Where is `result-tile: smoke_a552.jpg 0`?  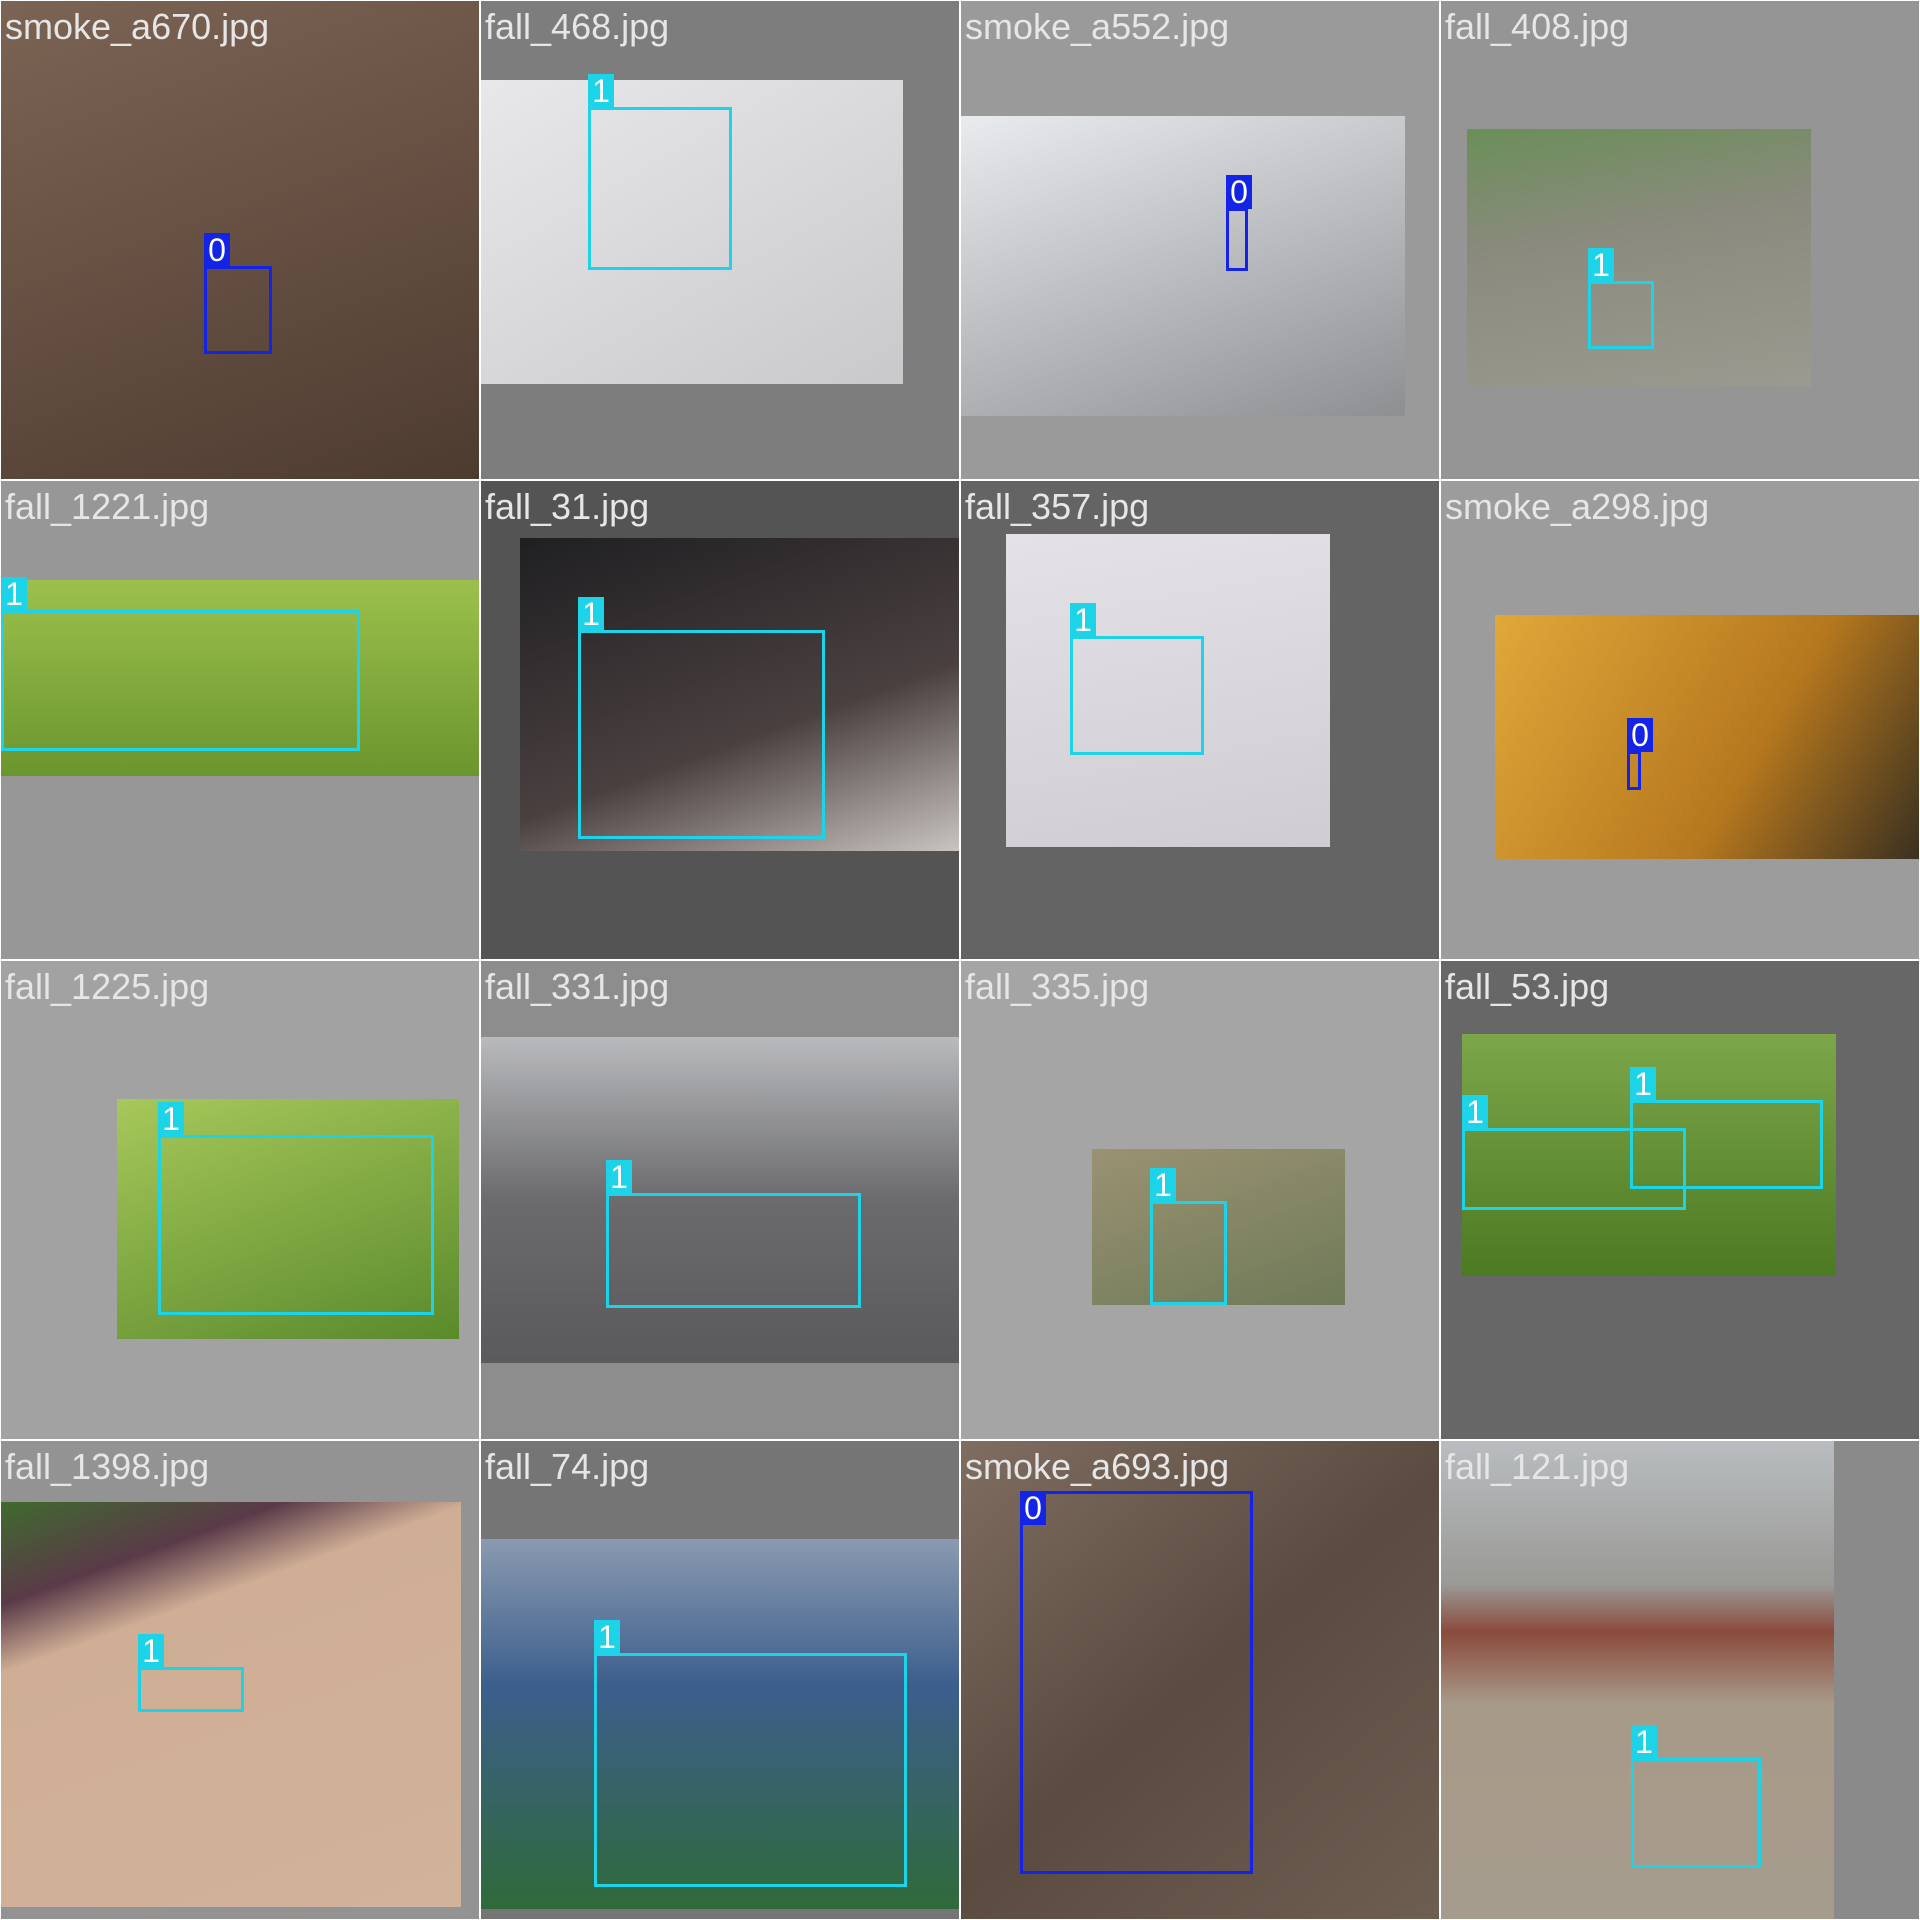 result-tile: smoke_a552.jpg 0 is located at coordinates (1200, 240).